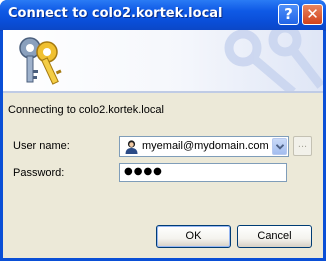 The width and height of the screenshot is (326, 261). I want to click on username-value: myemail@mydomain.com, so click(205, 146).